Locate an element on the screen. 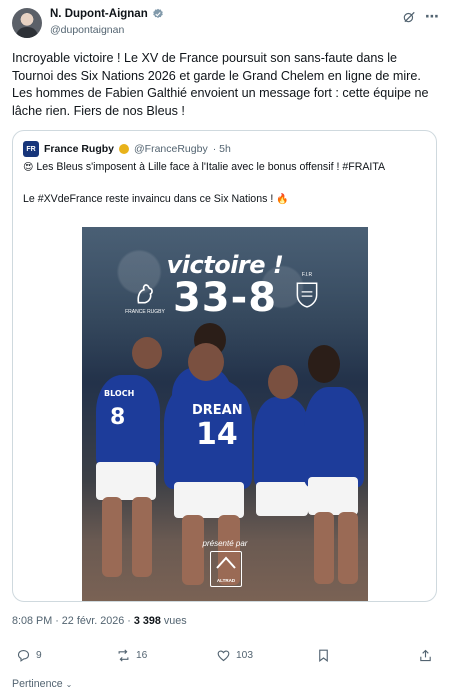 The height and width of the screenshot is (697, 452). player-center-shorts is located at coordinates (209, 500).